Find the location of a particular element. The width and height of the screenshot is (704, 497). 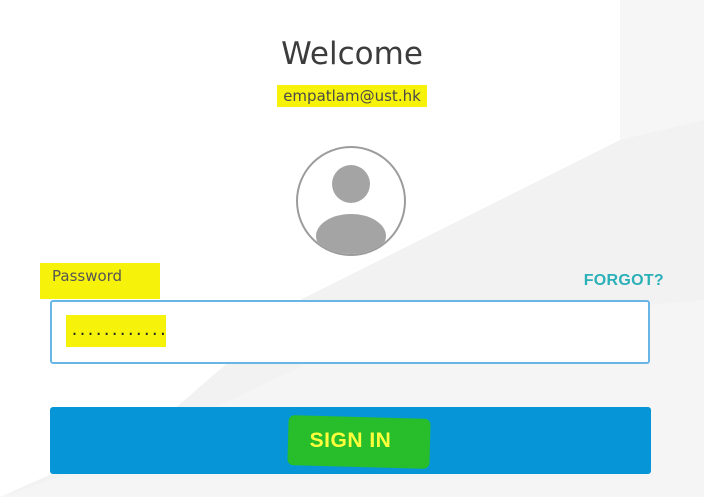

sign-in-button: SIGN IN is located at coordinates (350, 440).